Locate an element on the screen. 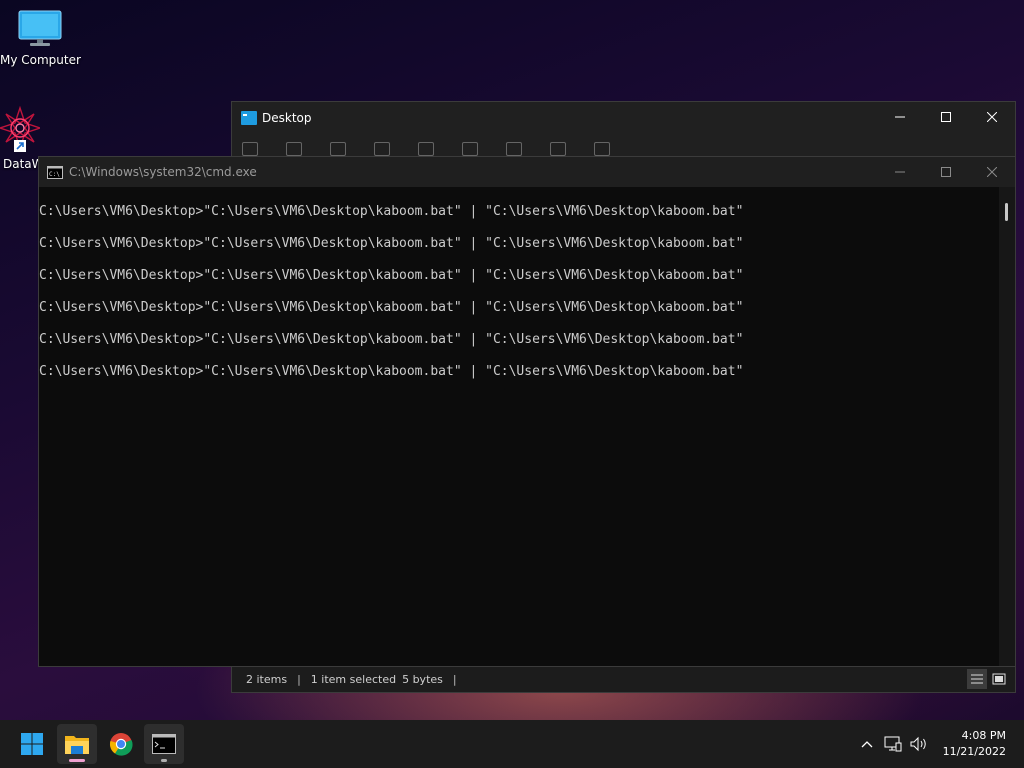 Image resolution: width=1024 pixels, height=768 pixels. cut-icon is located at coordinates (294, 149).